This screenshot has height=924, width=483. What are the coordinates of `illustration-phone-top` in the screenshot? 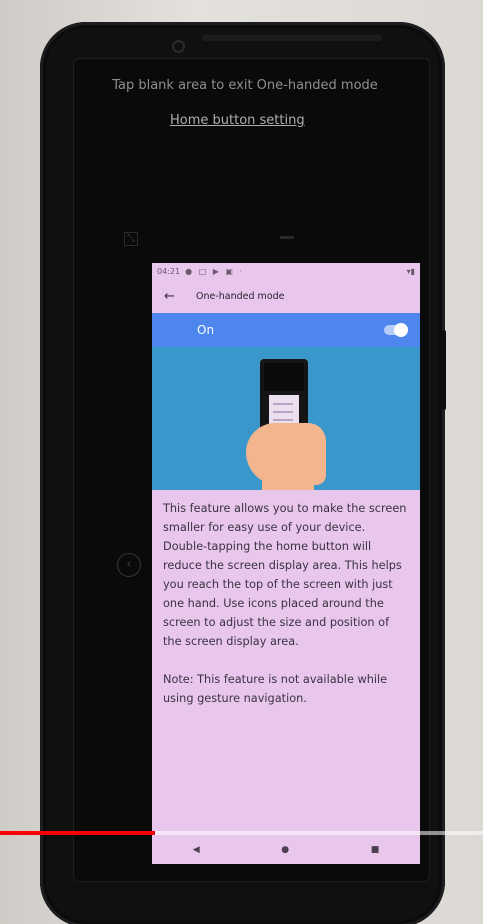 It's located at (284, 377).